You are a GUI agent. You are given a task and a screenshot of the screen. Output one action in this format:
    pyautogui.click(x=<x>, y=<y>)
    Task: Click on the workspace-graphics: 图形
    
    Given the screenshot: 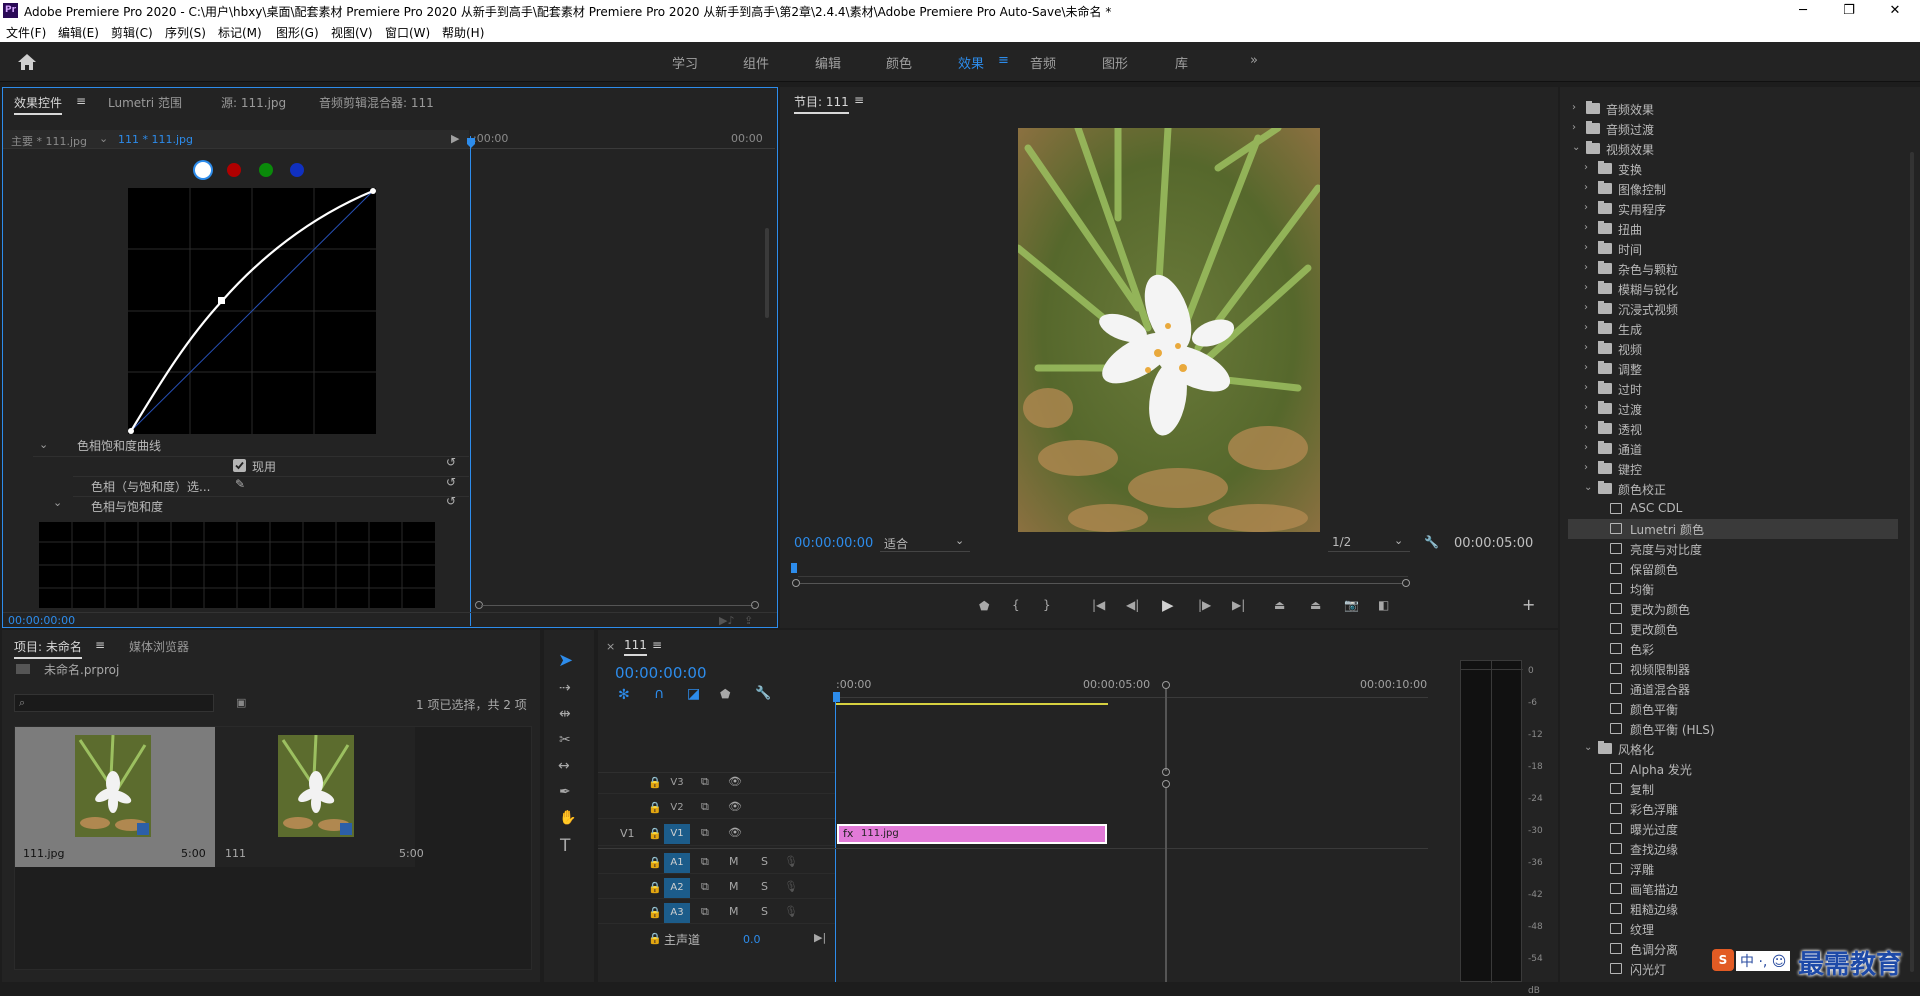 What is the action you would take?
    pyautogui.click(x=1115, y=62)
    